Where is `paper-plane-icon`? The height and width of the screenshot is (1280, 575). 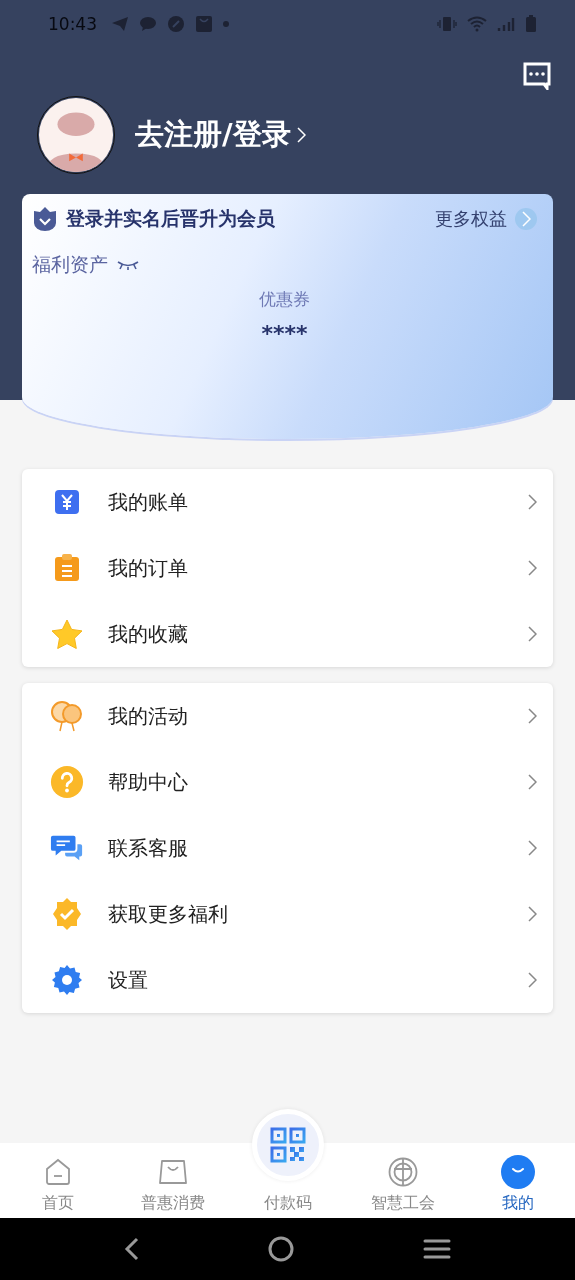
paper-plane-icon is located at coordinates (120, 24).